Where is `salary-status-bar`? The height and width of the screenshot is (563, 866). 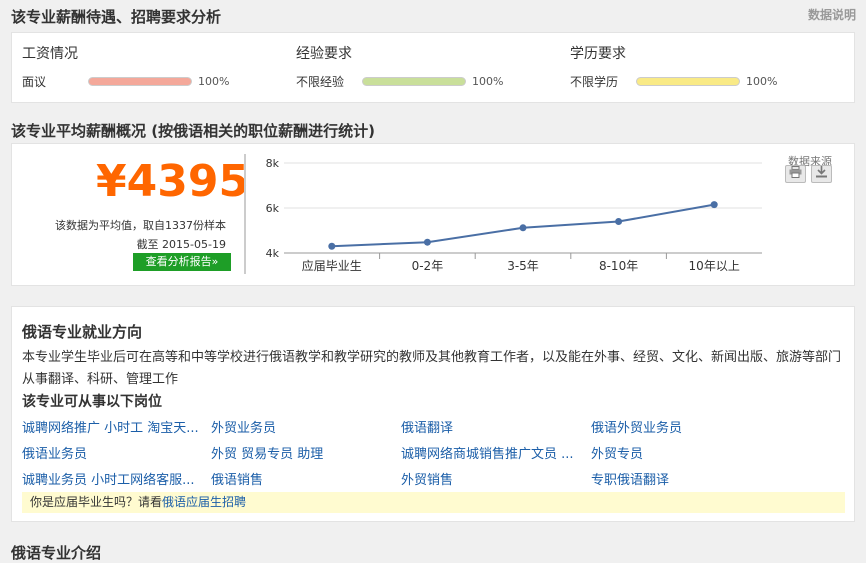 salary-status-bar is located at coordinates (140, 81).